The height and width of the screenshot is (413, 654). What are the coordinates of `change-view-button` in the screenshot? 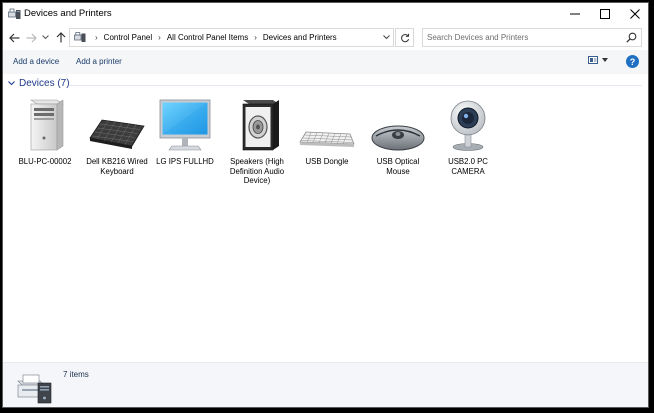 It's located at (598, 60).